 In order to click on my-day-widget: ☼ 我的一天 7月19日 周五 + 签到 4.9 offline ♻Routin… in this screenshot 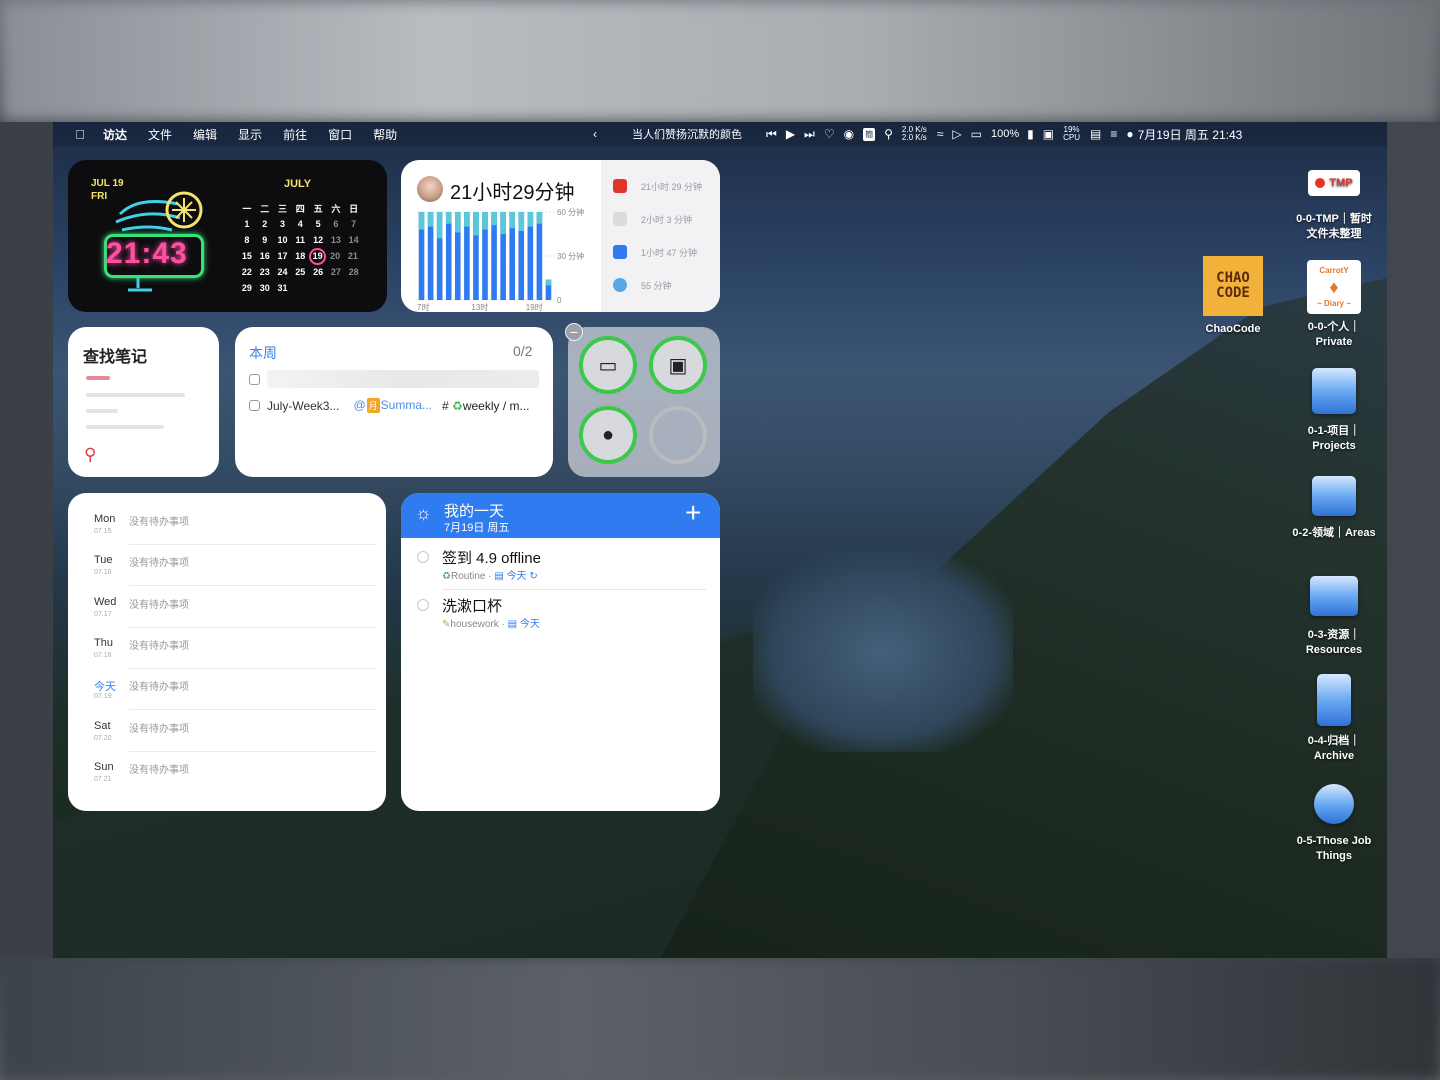, I will do `click(560, 652)`.